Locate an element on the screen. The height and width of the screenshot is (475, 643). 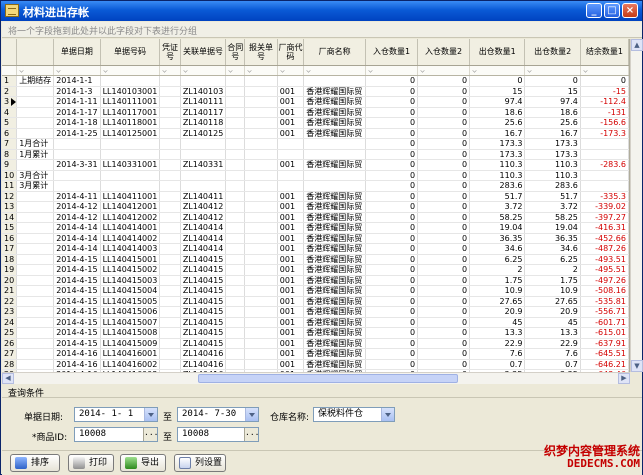
date-to-picker: 2014- 7-30 is located at coordinates (218, 414).